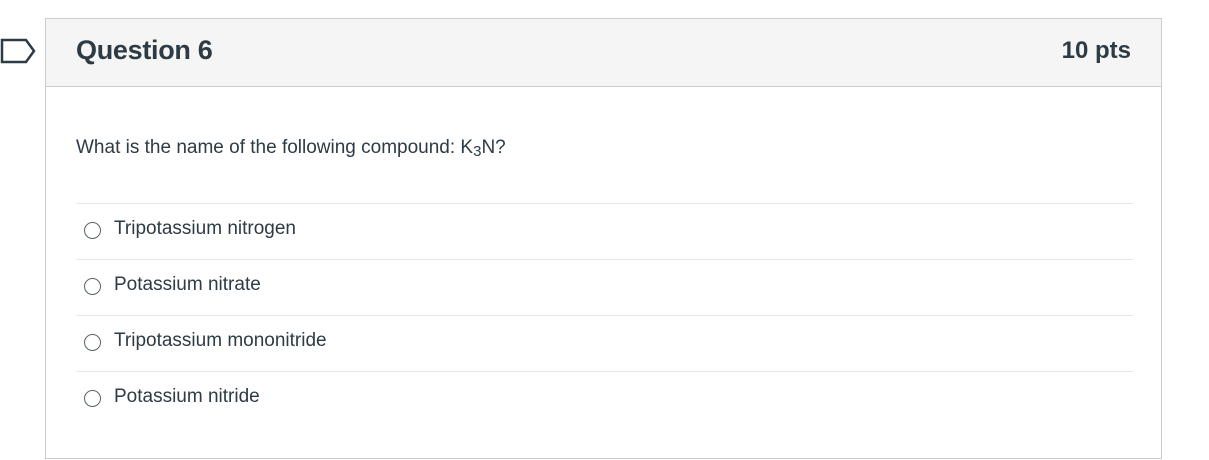 The image size is (1209, 460). Describe the element at coordinates (493, 147) in the screenshot. I see `question-text-suffix: N?` at that location.